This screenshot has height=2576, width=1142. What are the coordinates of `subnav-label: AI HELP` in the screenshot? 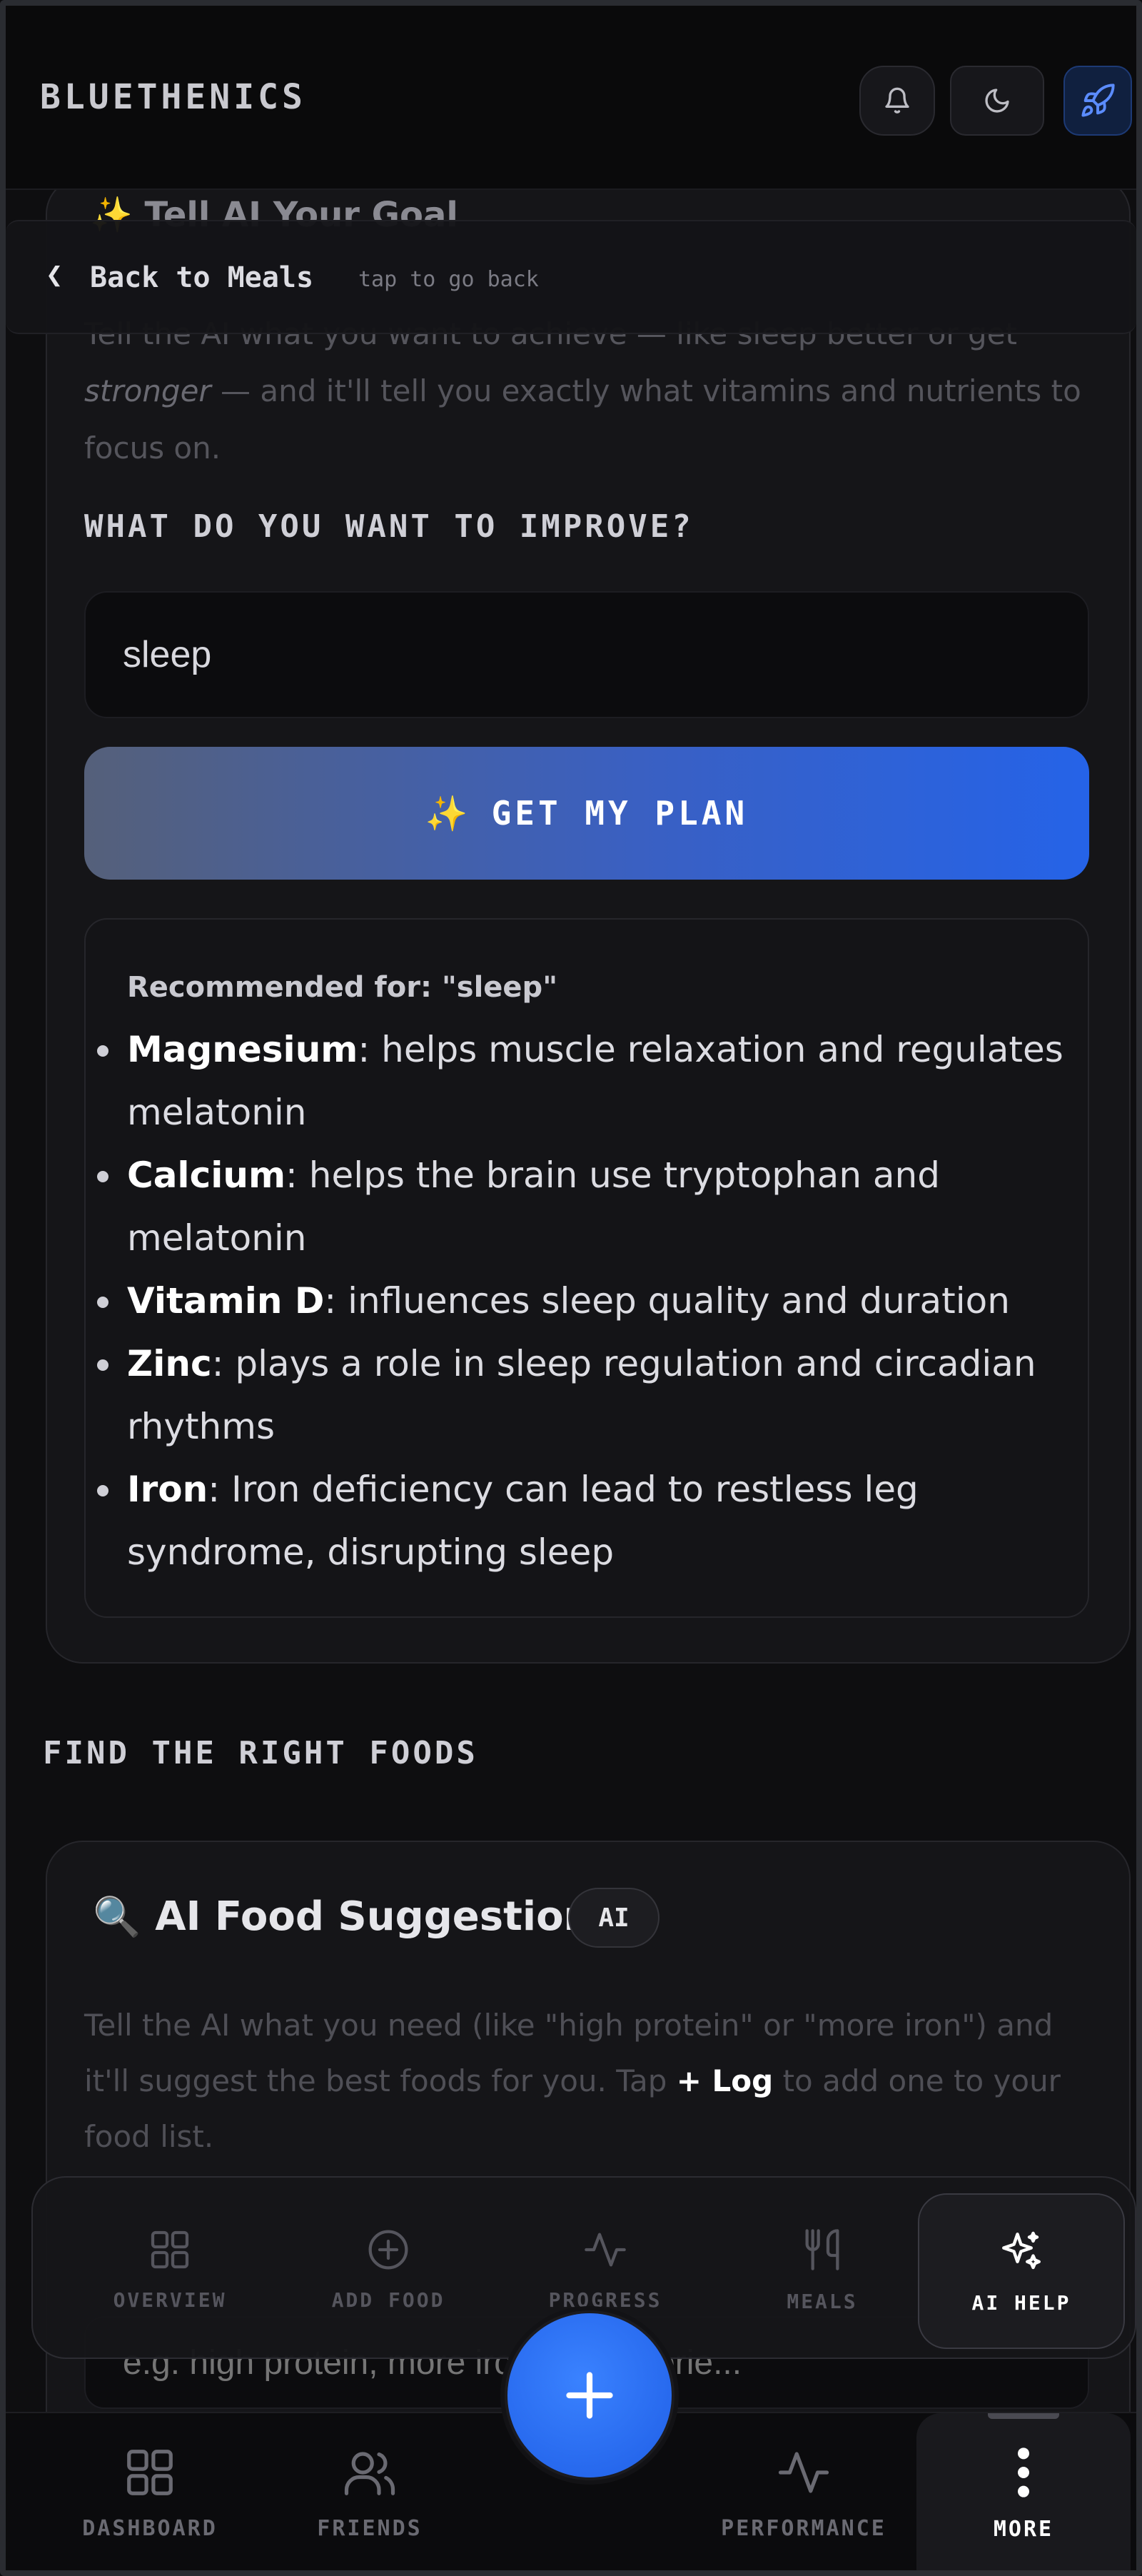 It's located at (1021, 2302).